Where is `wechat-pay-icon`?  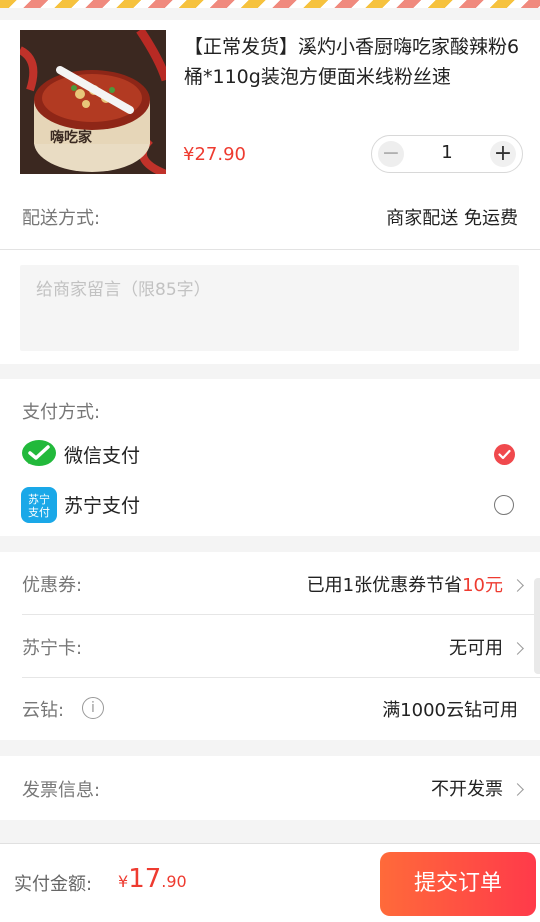
wechat-pay-icon is located at coordinates (39, 454).